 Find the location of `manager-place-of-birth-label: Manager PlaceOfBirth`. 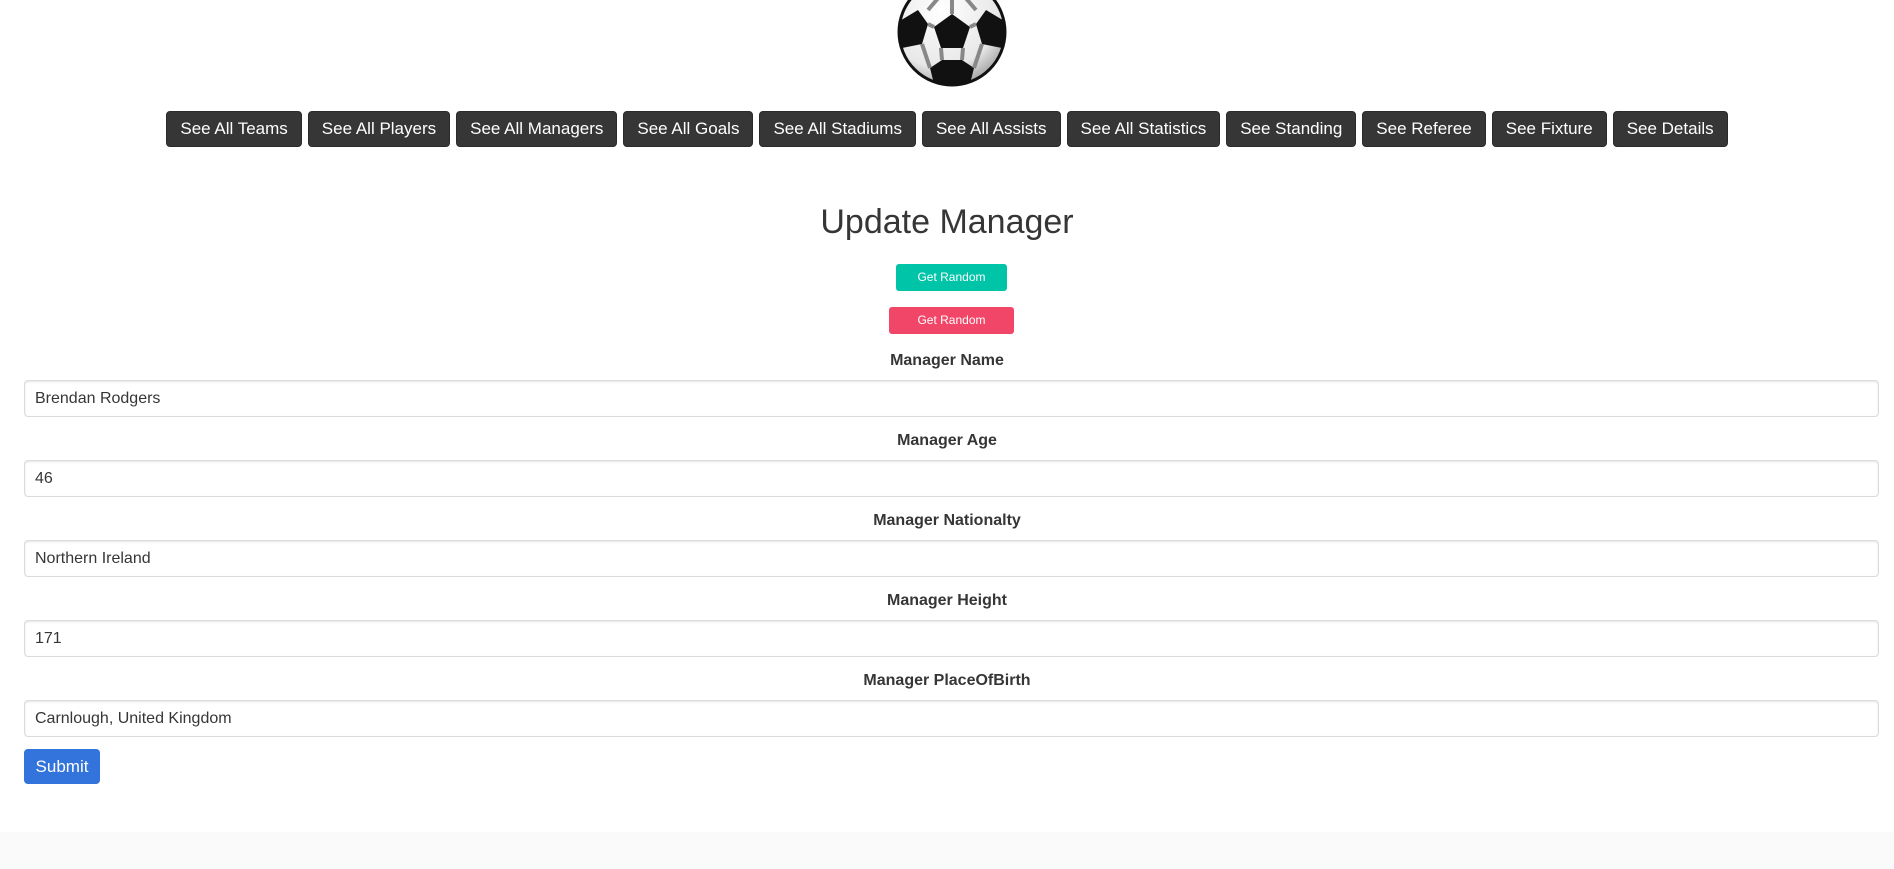

manager-place-of-birth-label: Manager PlaceOfBirth is located at coordinates (947, 680).